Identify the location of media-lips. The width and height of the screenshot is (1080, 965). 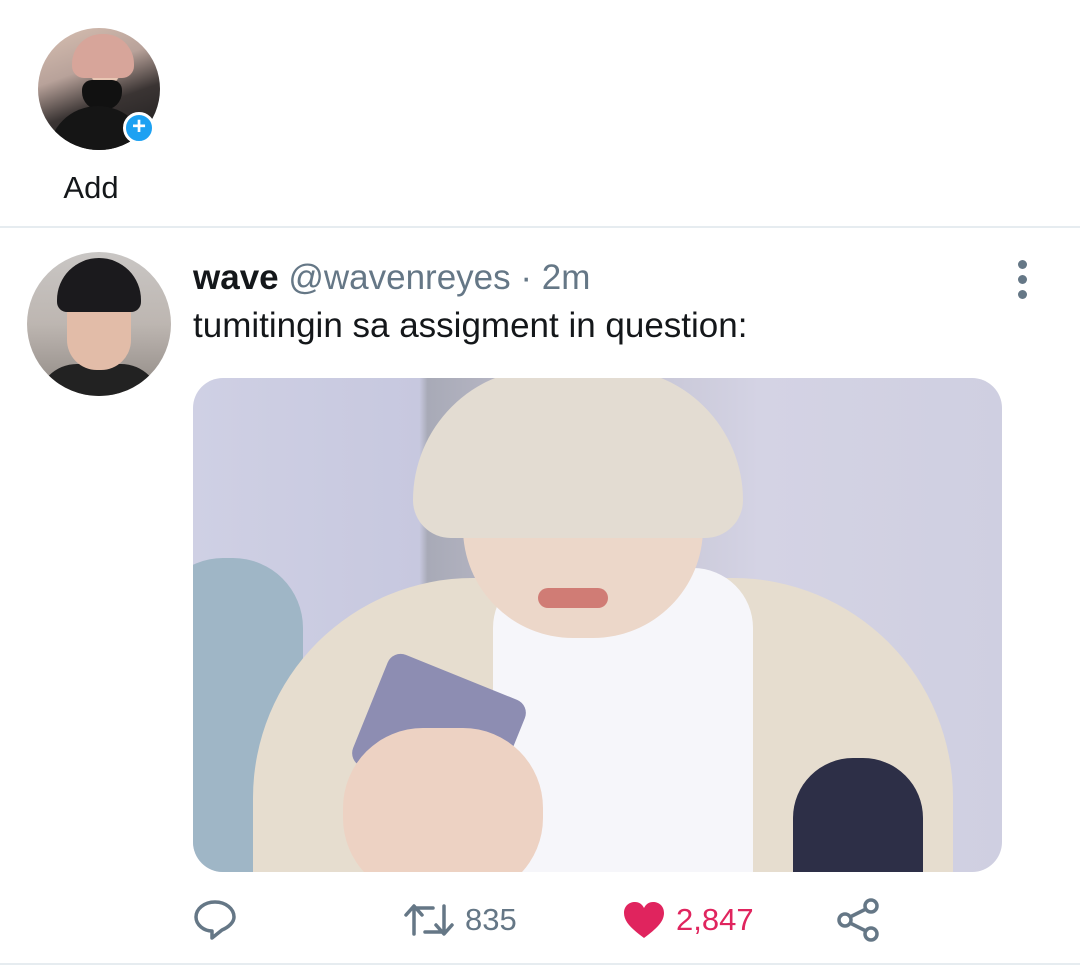
(573, 598).